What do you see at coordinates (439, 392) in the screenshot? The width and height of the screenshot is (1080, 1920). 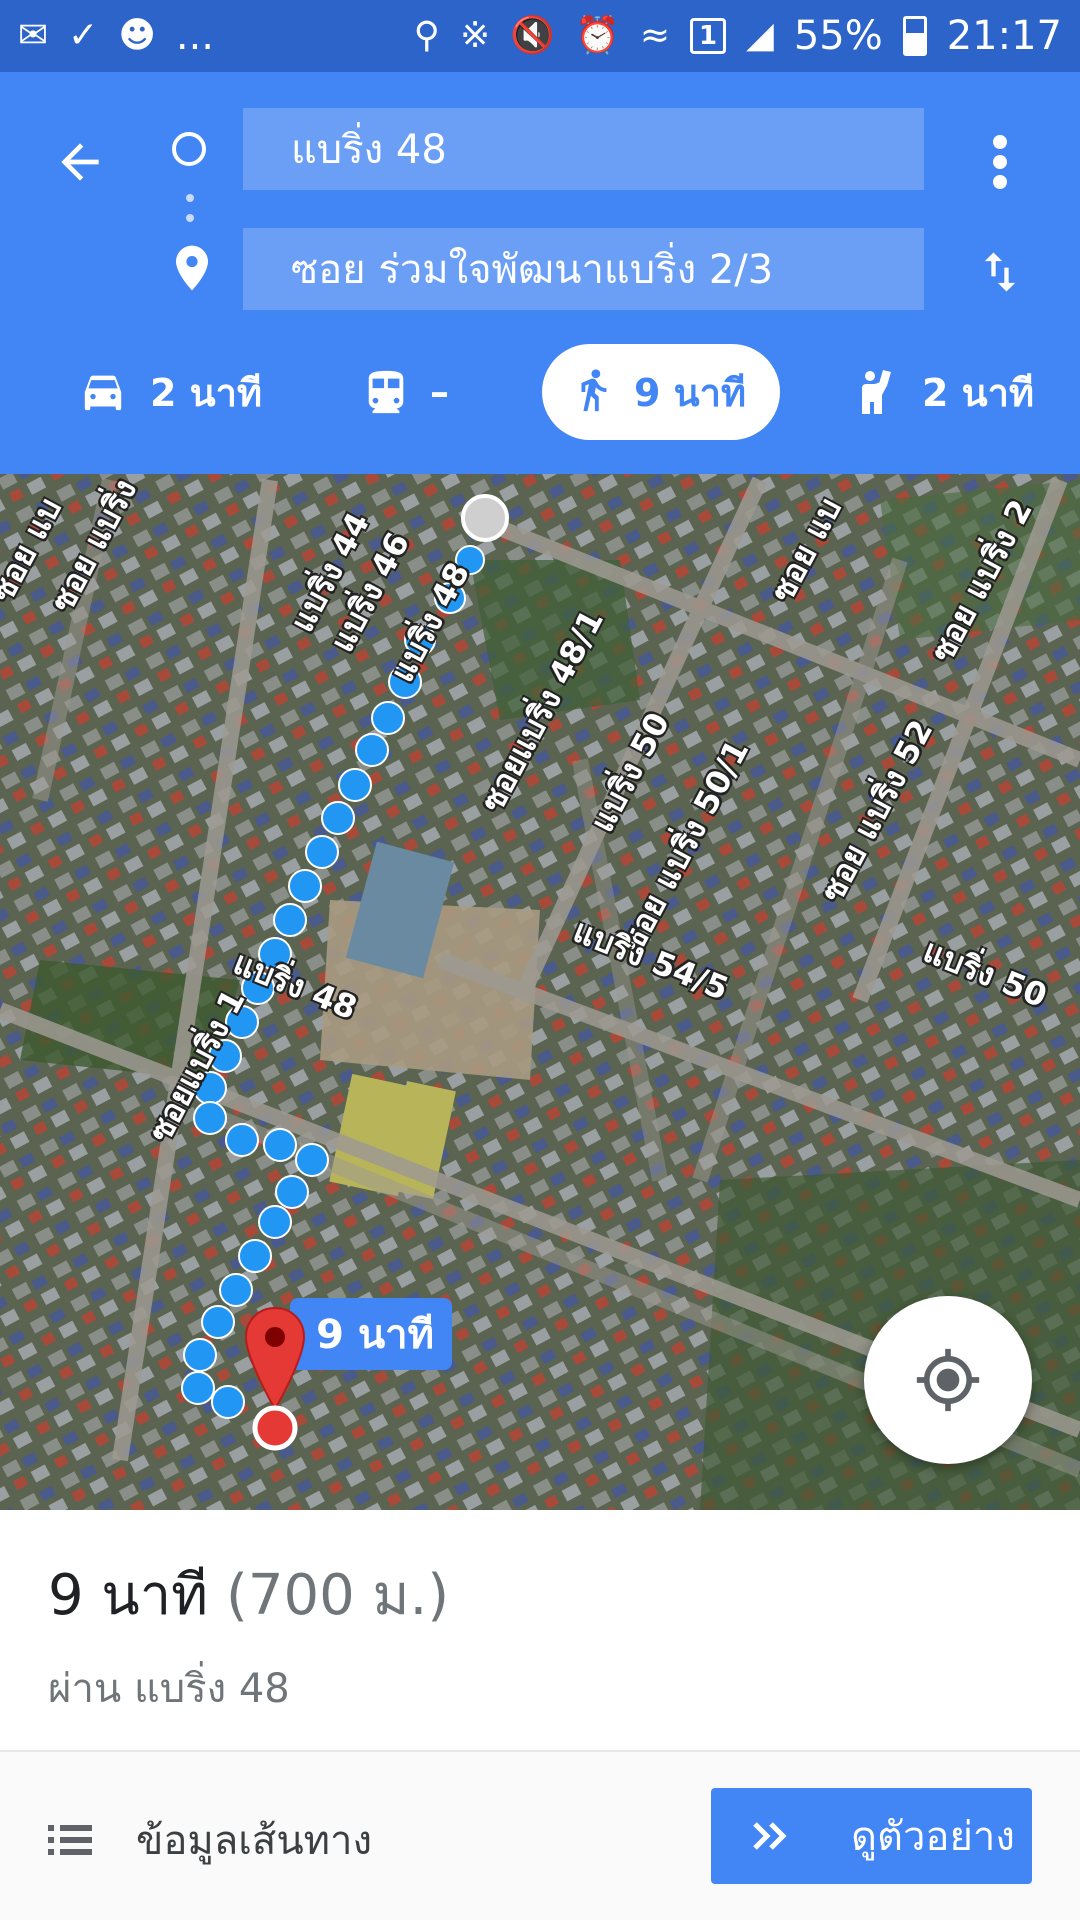 I see `transit-duration: –` at bounding box center [439, 392].